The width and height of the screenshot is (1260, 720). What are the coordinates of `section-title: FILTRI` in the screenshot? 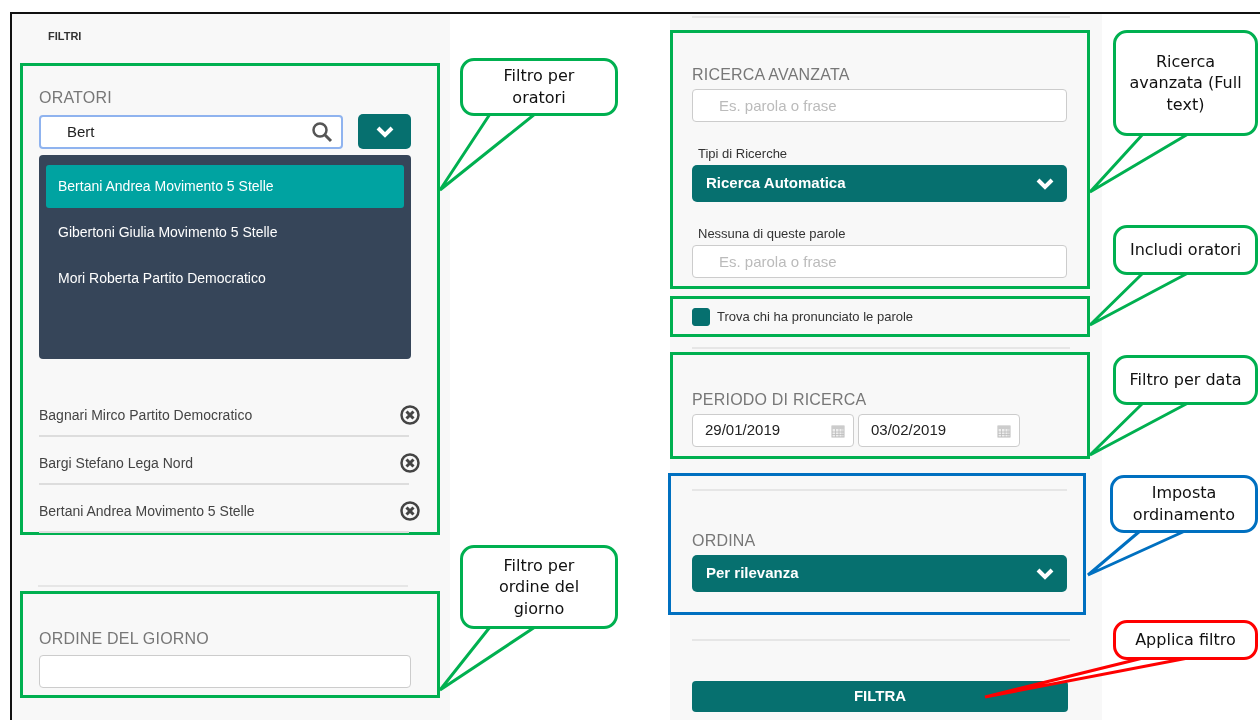 It's located at (65, 36).